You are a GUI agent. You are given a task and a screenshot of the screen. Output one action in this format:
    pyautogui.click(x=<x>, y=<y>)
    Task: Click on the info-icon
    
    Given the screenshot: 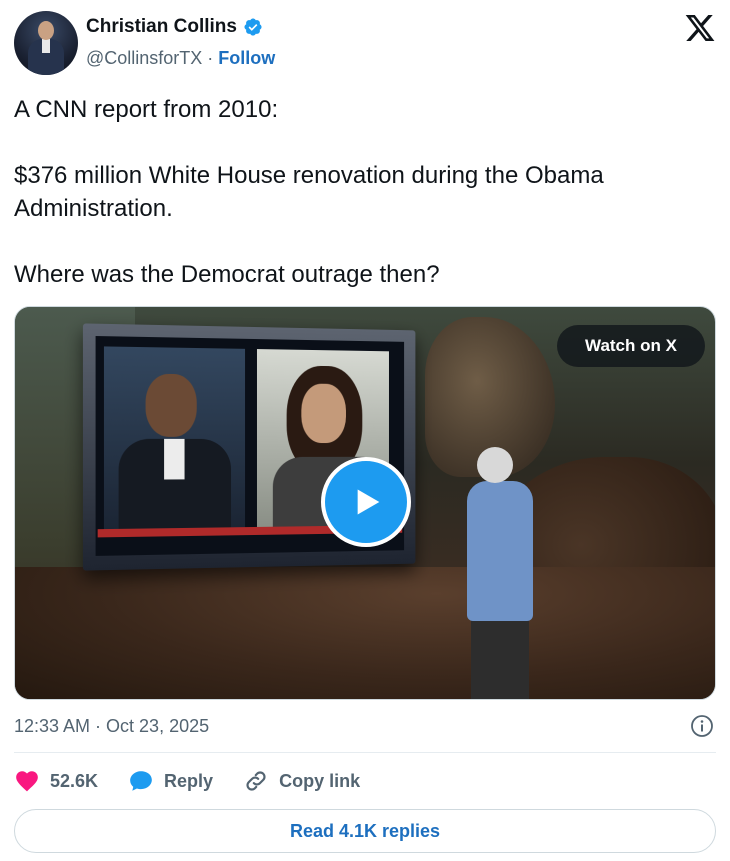 What is the action you would take?
    pyautogui.click(x=702, y=726)
    